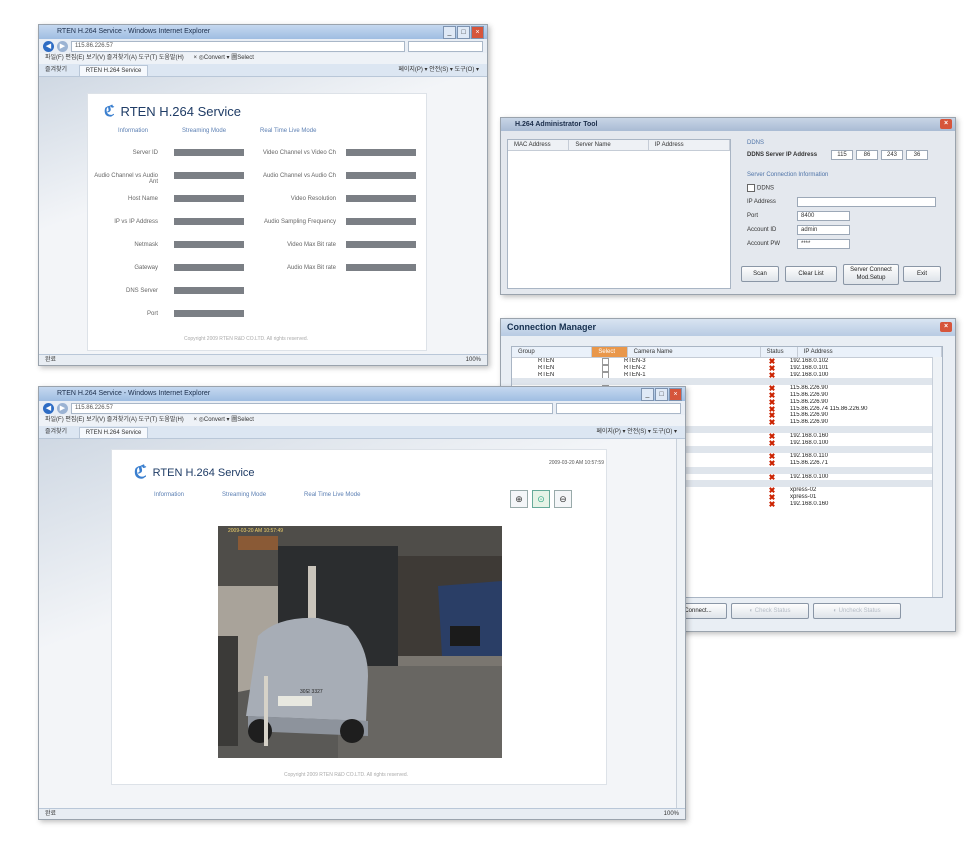 The width and height of the screenshot is (980, 842). I want to click on ip-octet: 115, so click(842, 155).